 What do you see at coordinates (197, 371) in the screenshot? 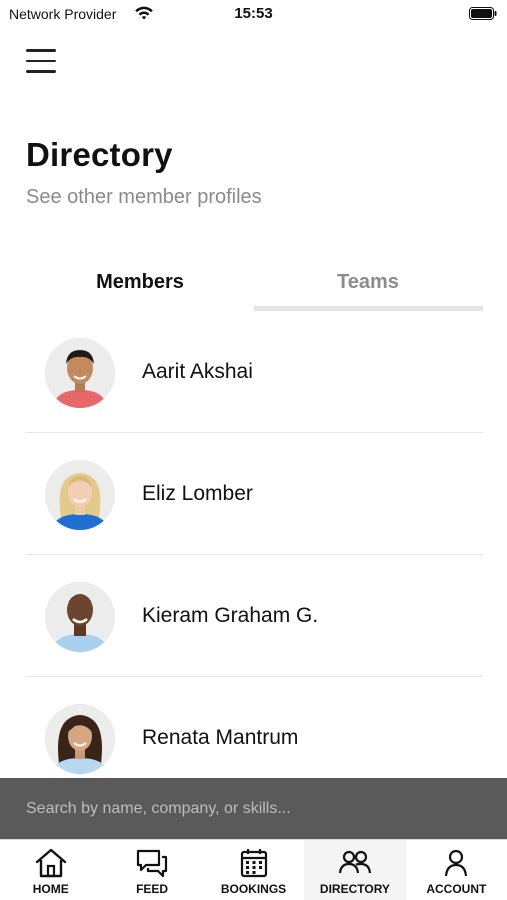
I see `member-name: Aarit Akshai` at bounding box center [197, 371].